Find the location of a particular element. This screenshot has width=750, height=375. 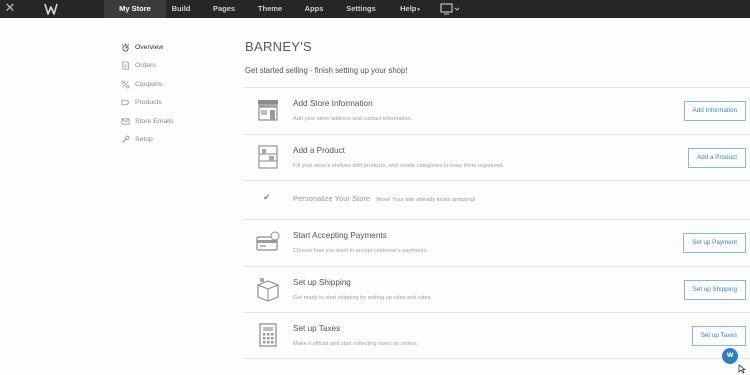

store-title: BARNEY'S is located at coordinates (279, 46).